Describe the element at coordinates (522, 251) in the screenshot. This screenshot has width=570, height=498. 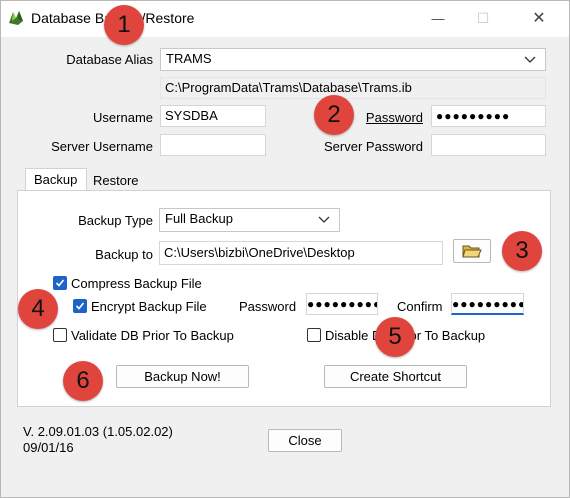
I see `annotation-badge-3: 3` at that location.